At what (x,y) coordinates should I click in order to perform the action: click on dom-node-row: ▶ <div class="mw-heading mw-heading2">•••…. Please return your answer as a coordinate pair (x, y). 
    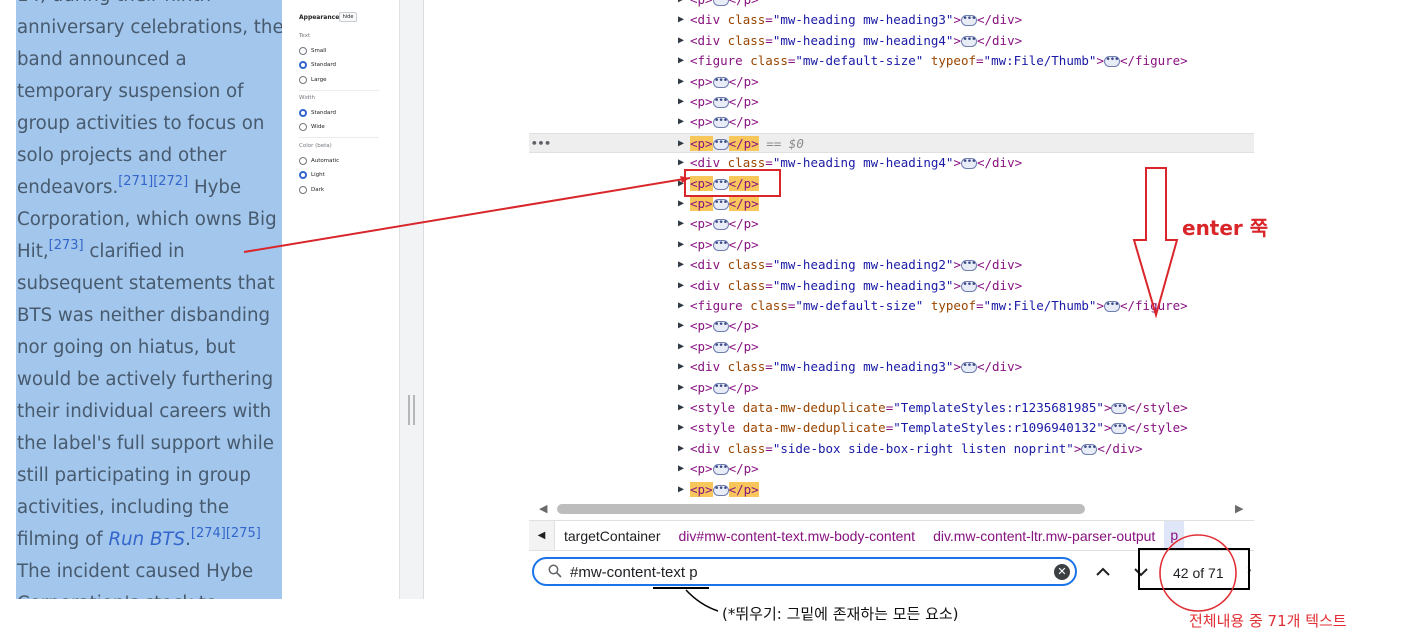
    Looking at the image, I should click on (891, 265).